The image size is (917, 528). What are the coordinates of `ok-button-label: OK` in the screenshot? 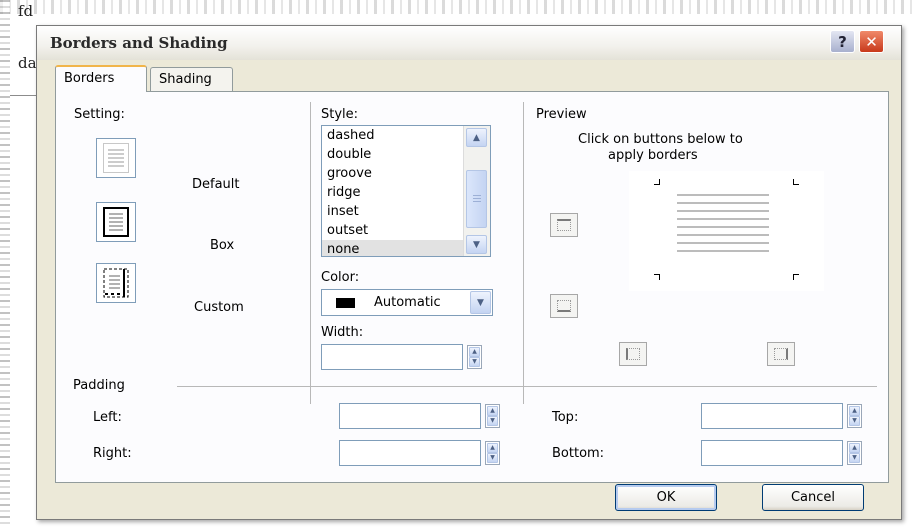 It's located at (666, 497).